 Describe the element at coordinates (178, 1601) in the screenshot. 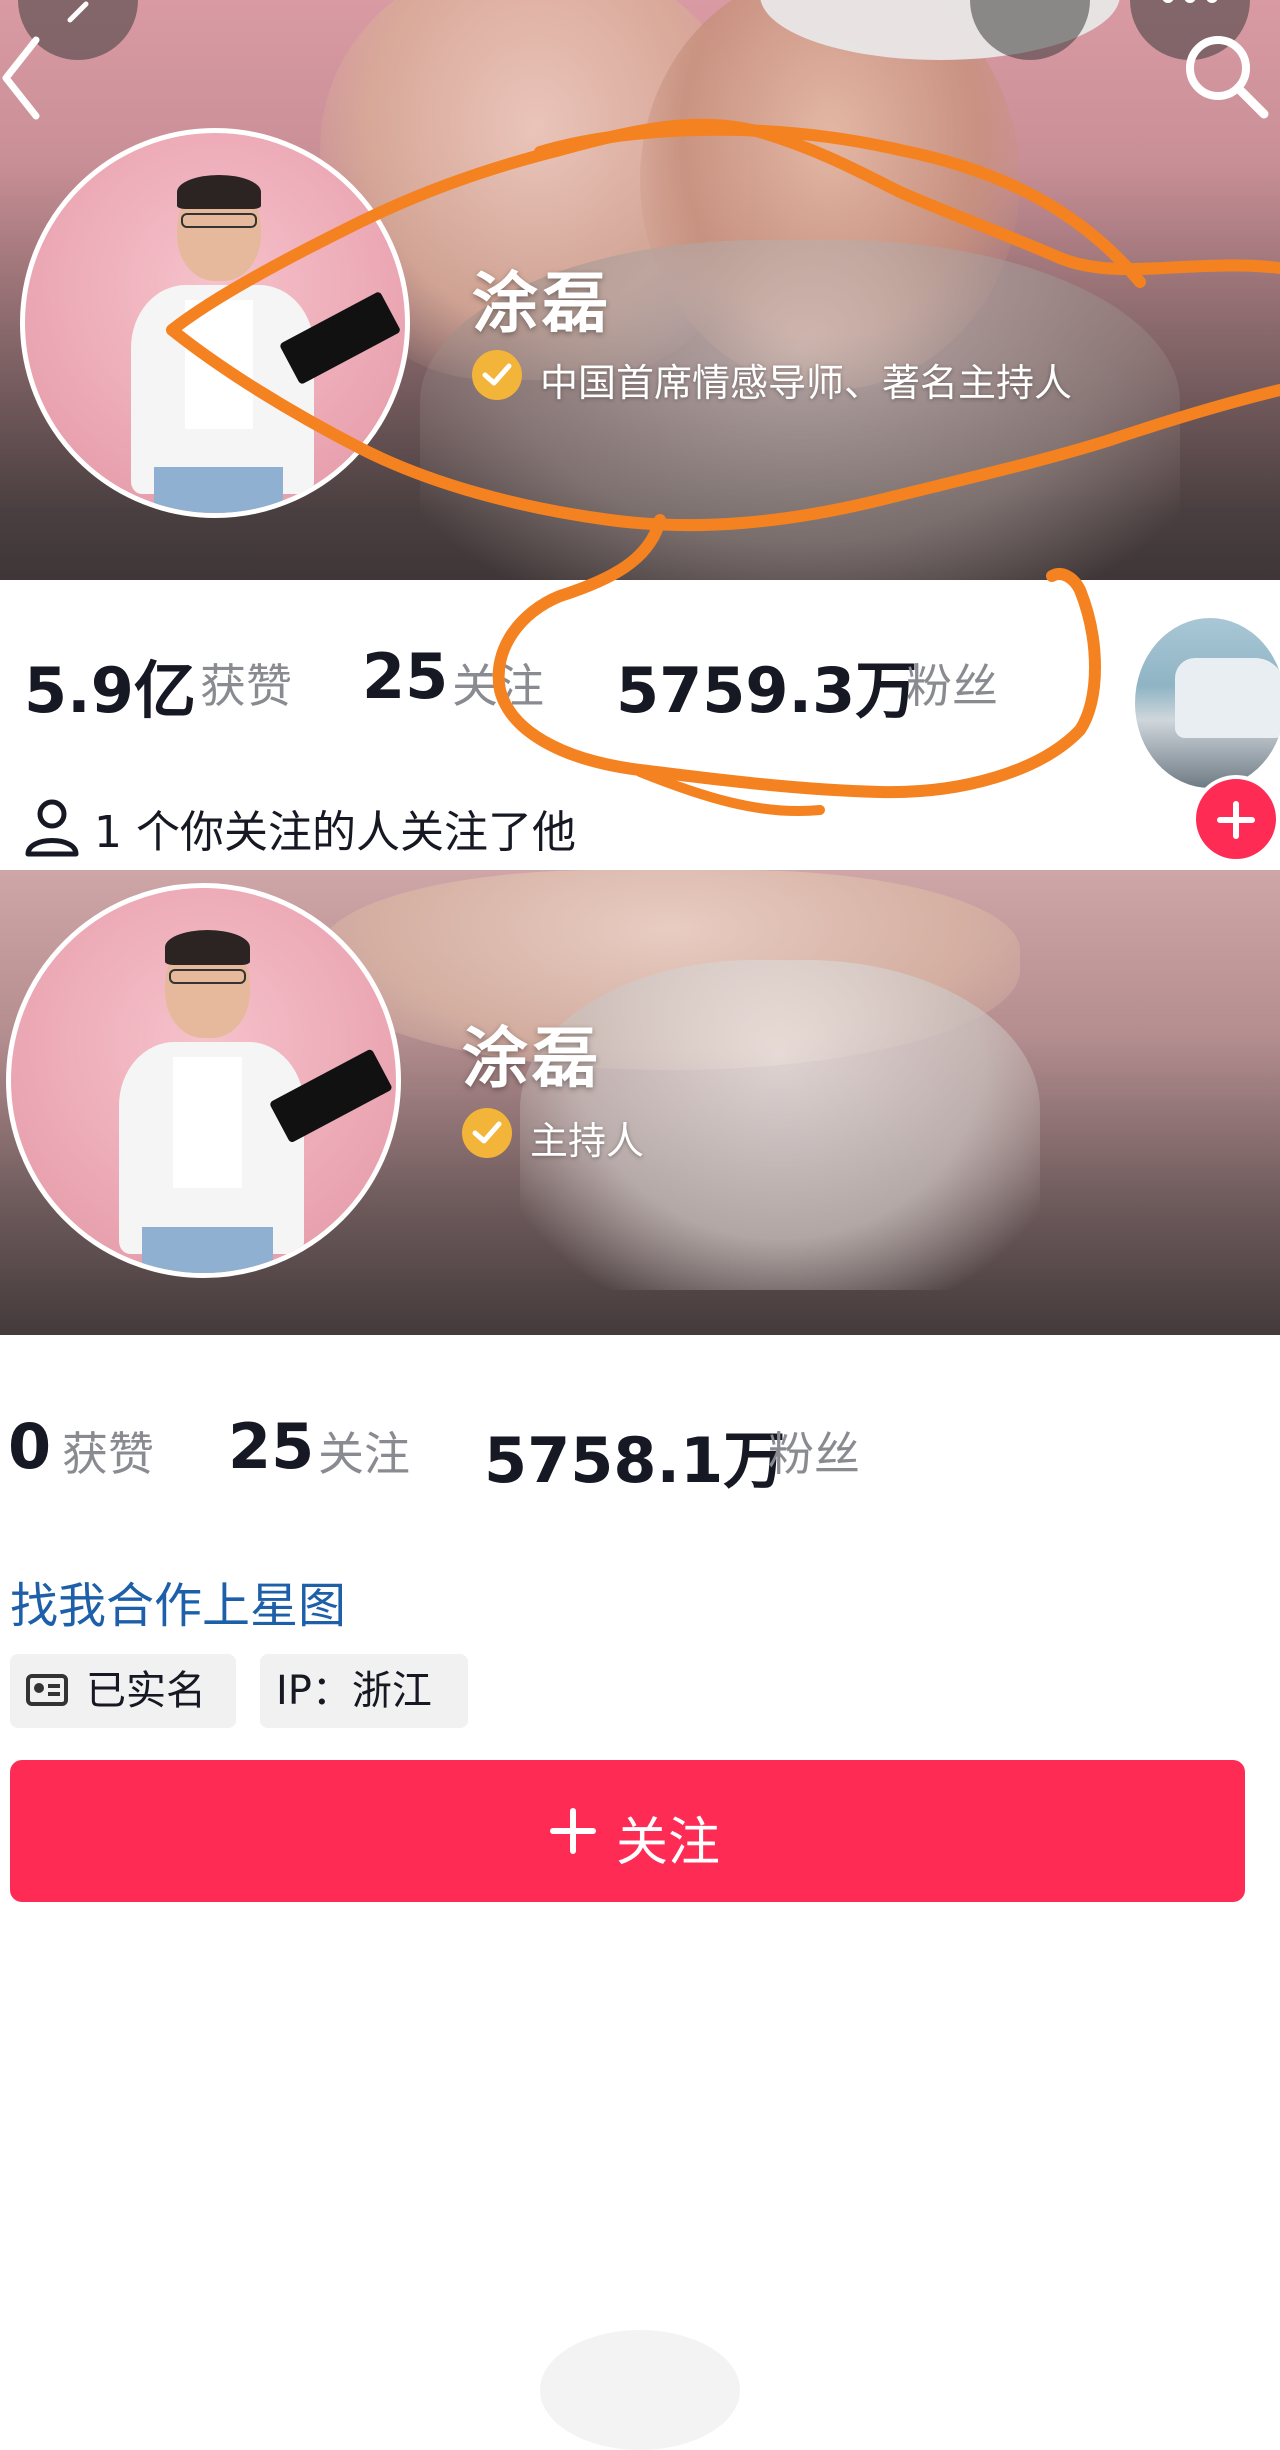

I see `star-map-link: 找我合作上星图` at that location.